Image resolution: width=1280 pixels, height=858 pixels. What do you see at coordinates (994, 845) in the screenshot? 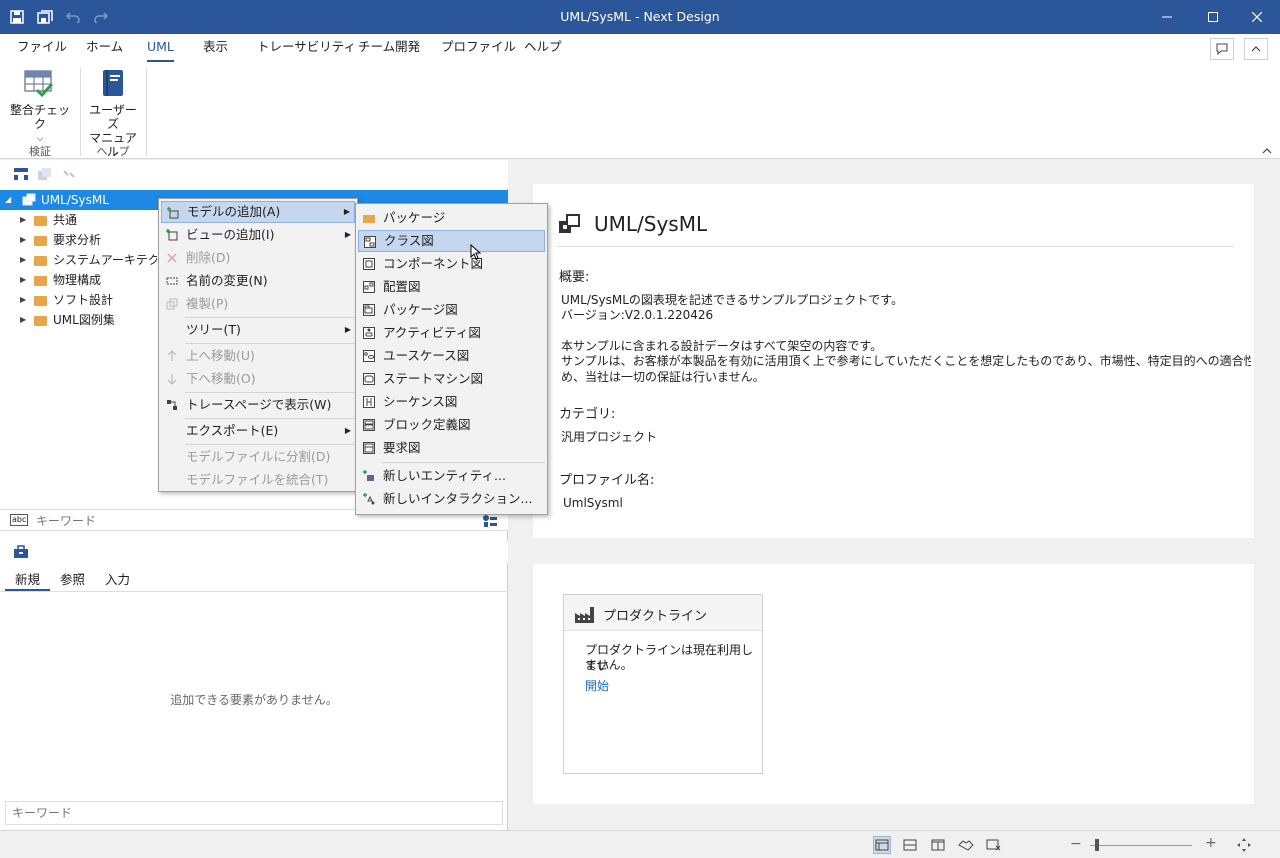
I see `window-close-icon` at bounding box center [994, 845].